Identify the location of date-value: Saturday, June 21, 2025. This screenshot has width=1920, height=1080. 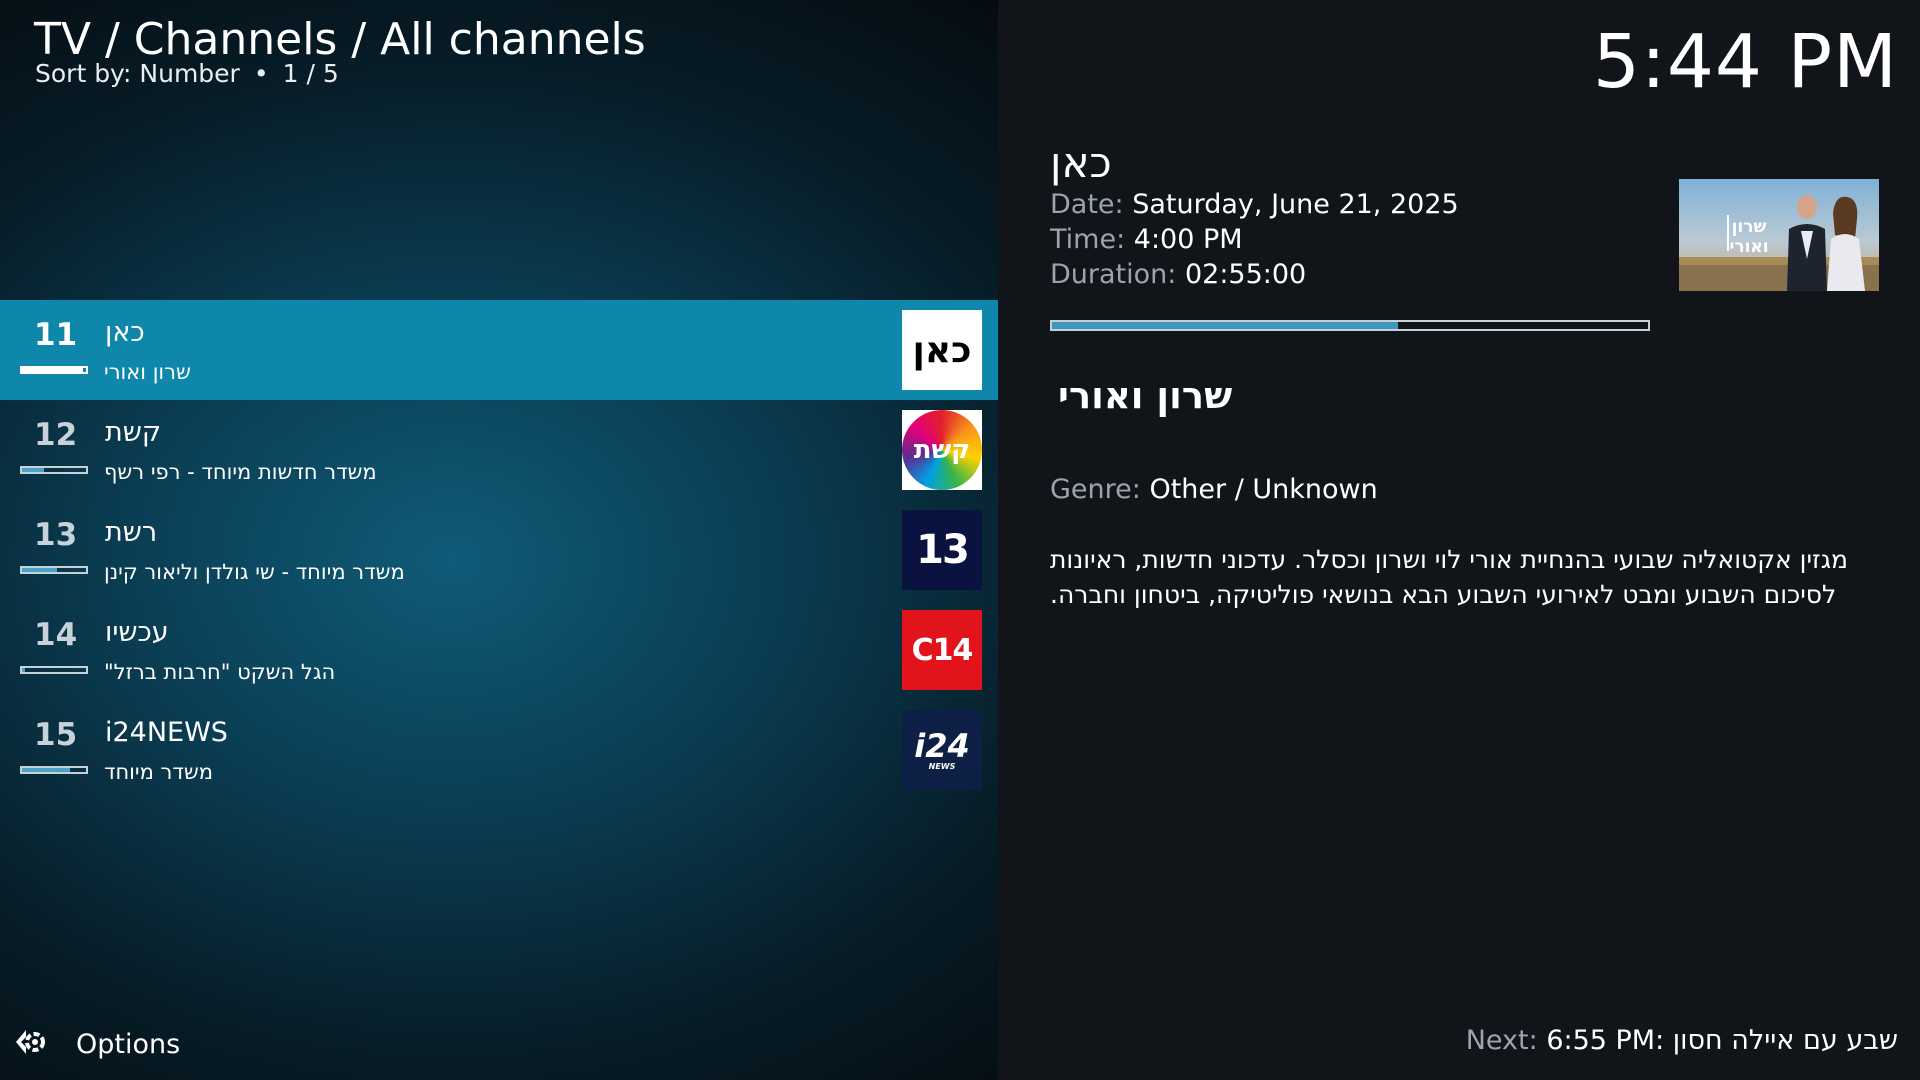
(1295, 204).